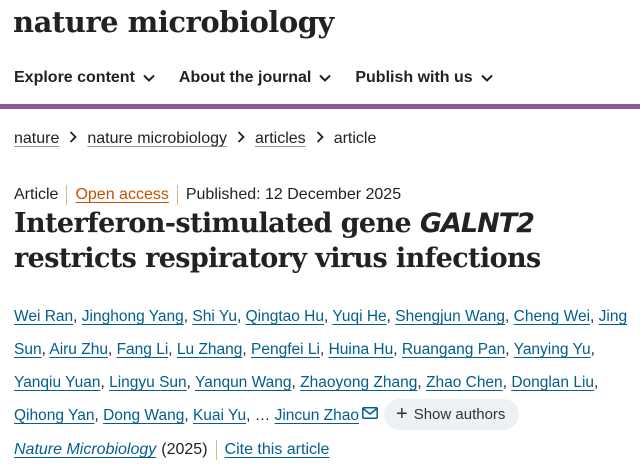 This screenshot has height=466, width=640. What do you see at coordinates (320, 106) in the screenshot?
I see `nav-divider` at bounding box center [320, 106].